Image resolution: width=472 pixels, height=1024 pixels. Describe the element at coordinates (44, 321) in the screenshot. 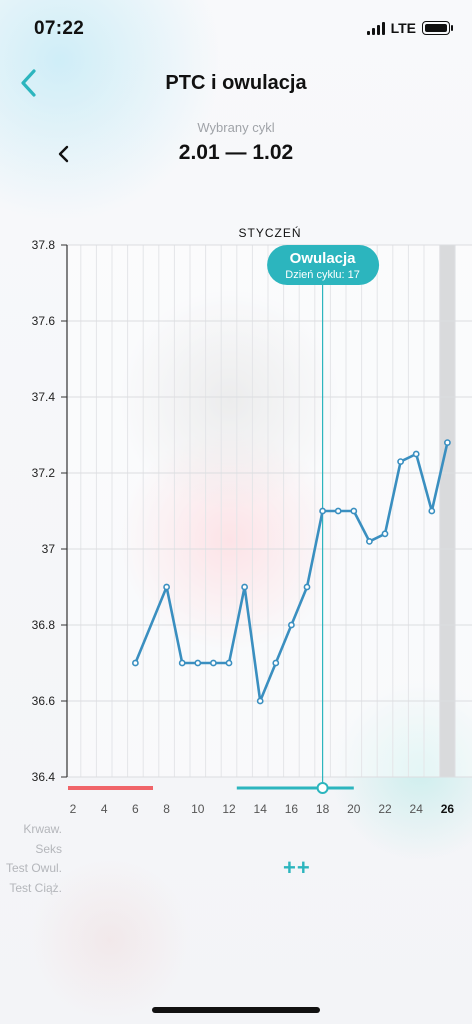

I see `y-tick-label: 37.6` at that location.